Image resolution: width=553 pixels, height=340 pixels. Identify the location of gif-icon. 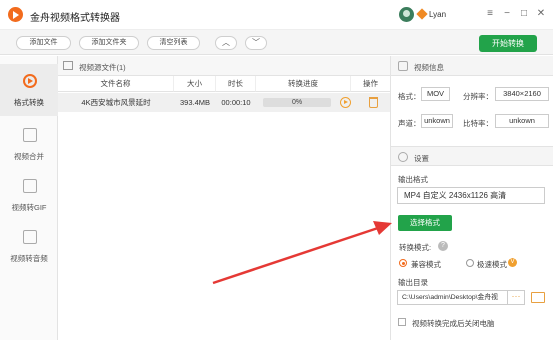
(30, 186).